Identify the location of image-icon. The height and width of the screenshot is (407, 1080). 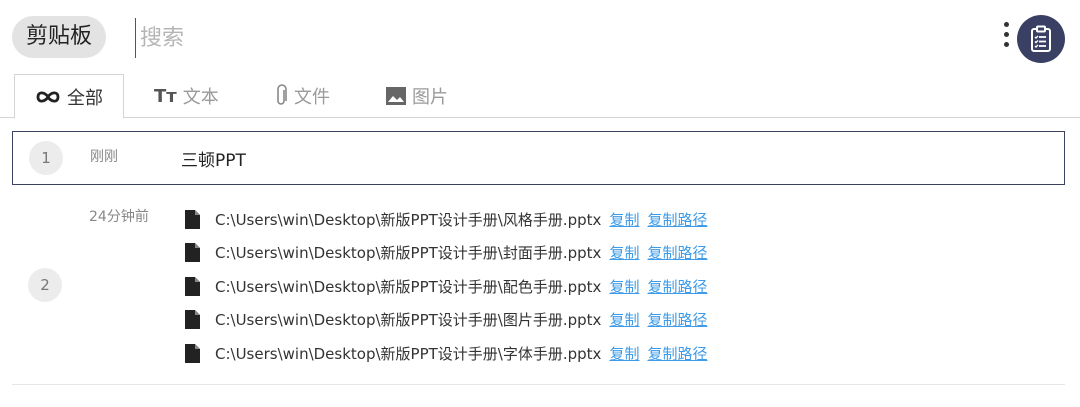
(396, 96).